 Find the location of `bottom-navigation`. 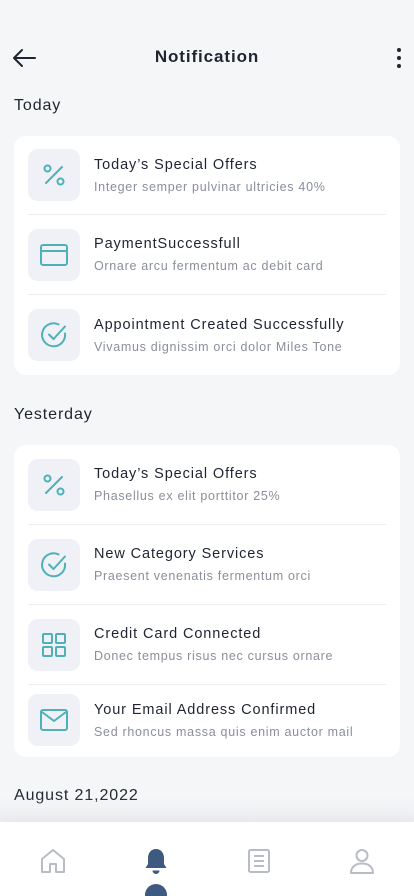

bottom-navigation is located at coordinates (207, 859).